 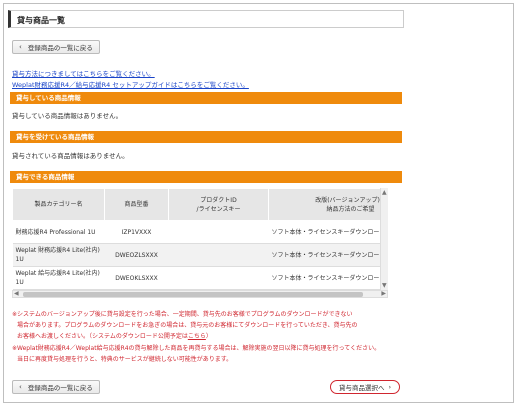 What do you see at coordinates (67, 116) in the screenshot?
I see `lending-section-text: 貸与している商品情報はありません。` at bounding box center [67, 116].